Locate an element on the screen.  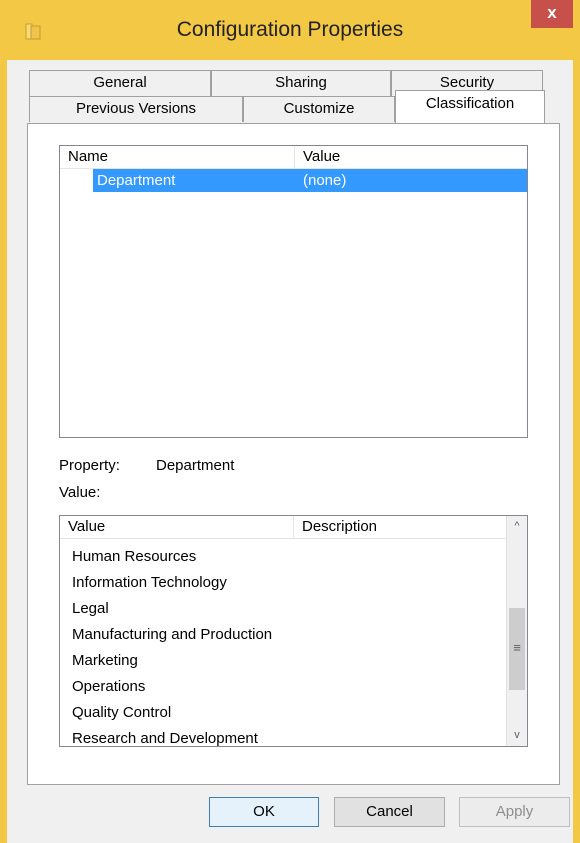
scroll-up-button: ^ is located at coordinates (517, 526).